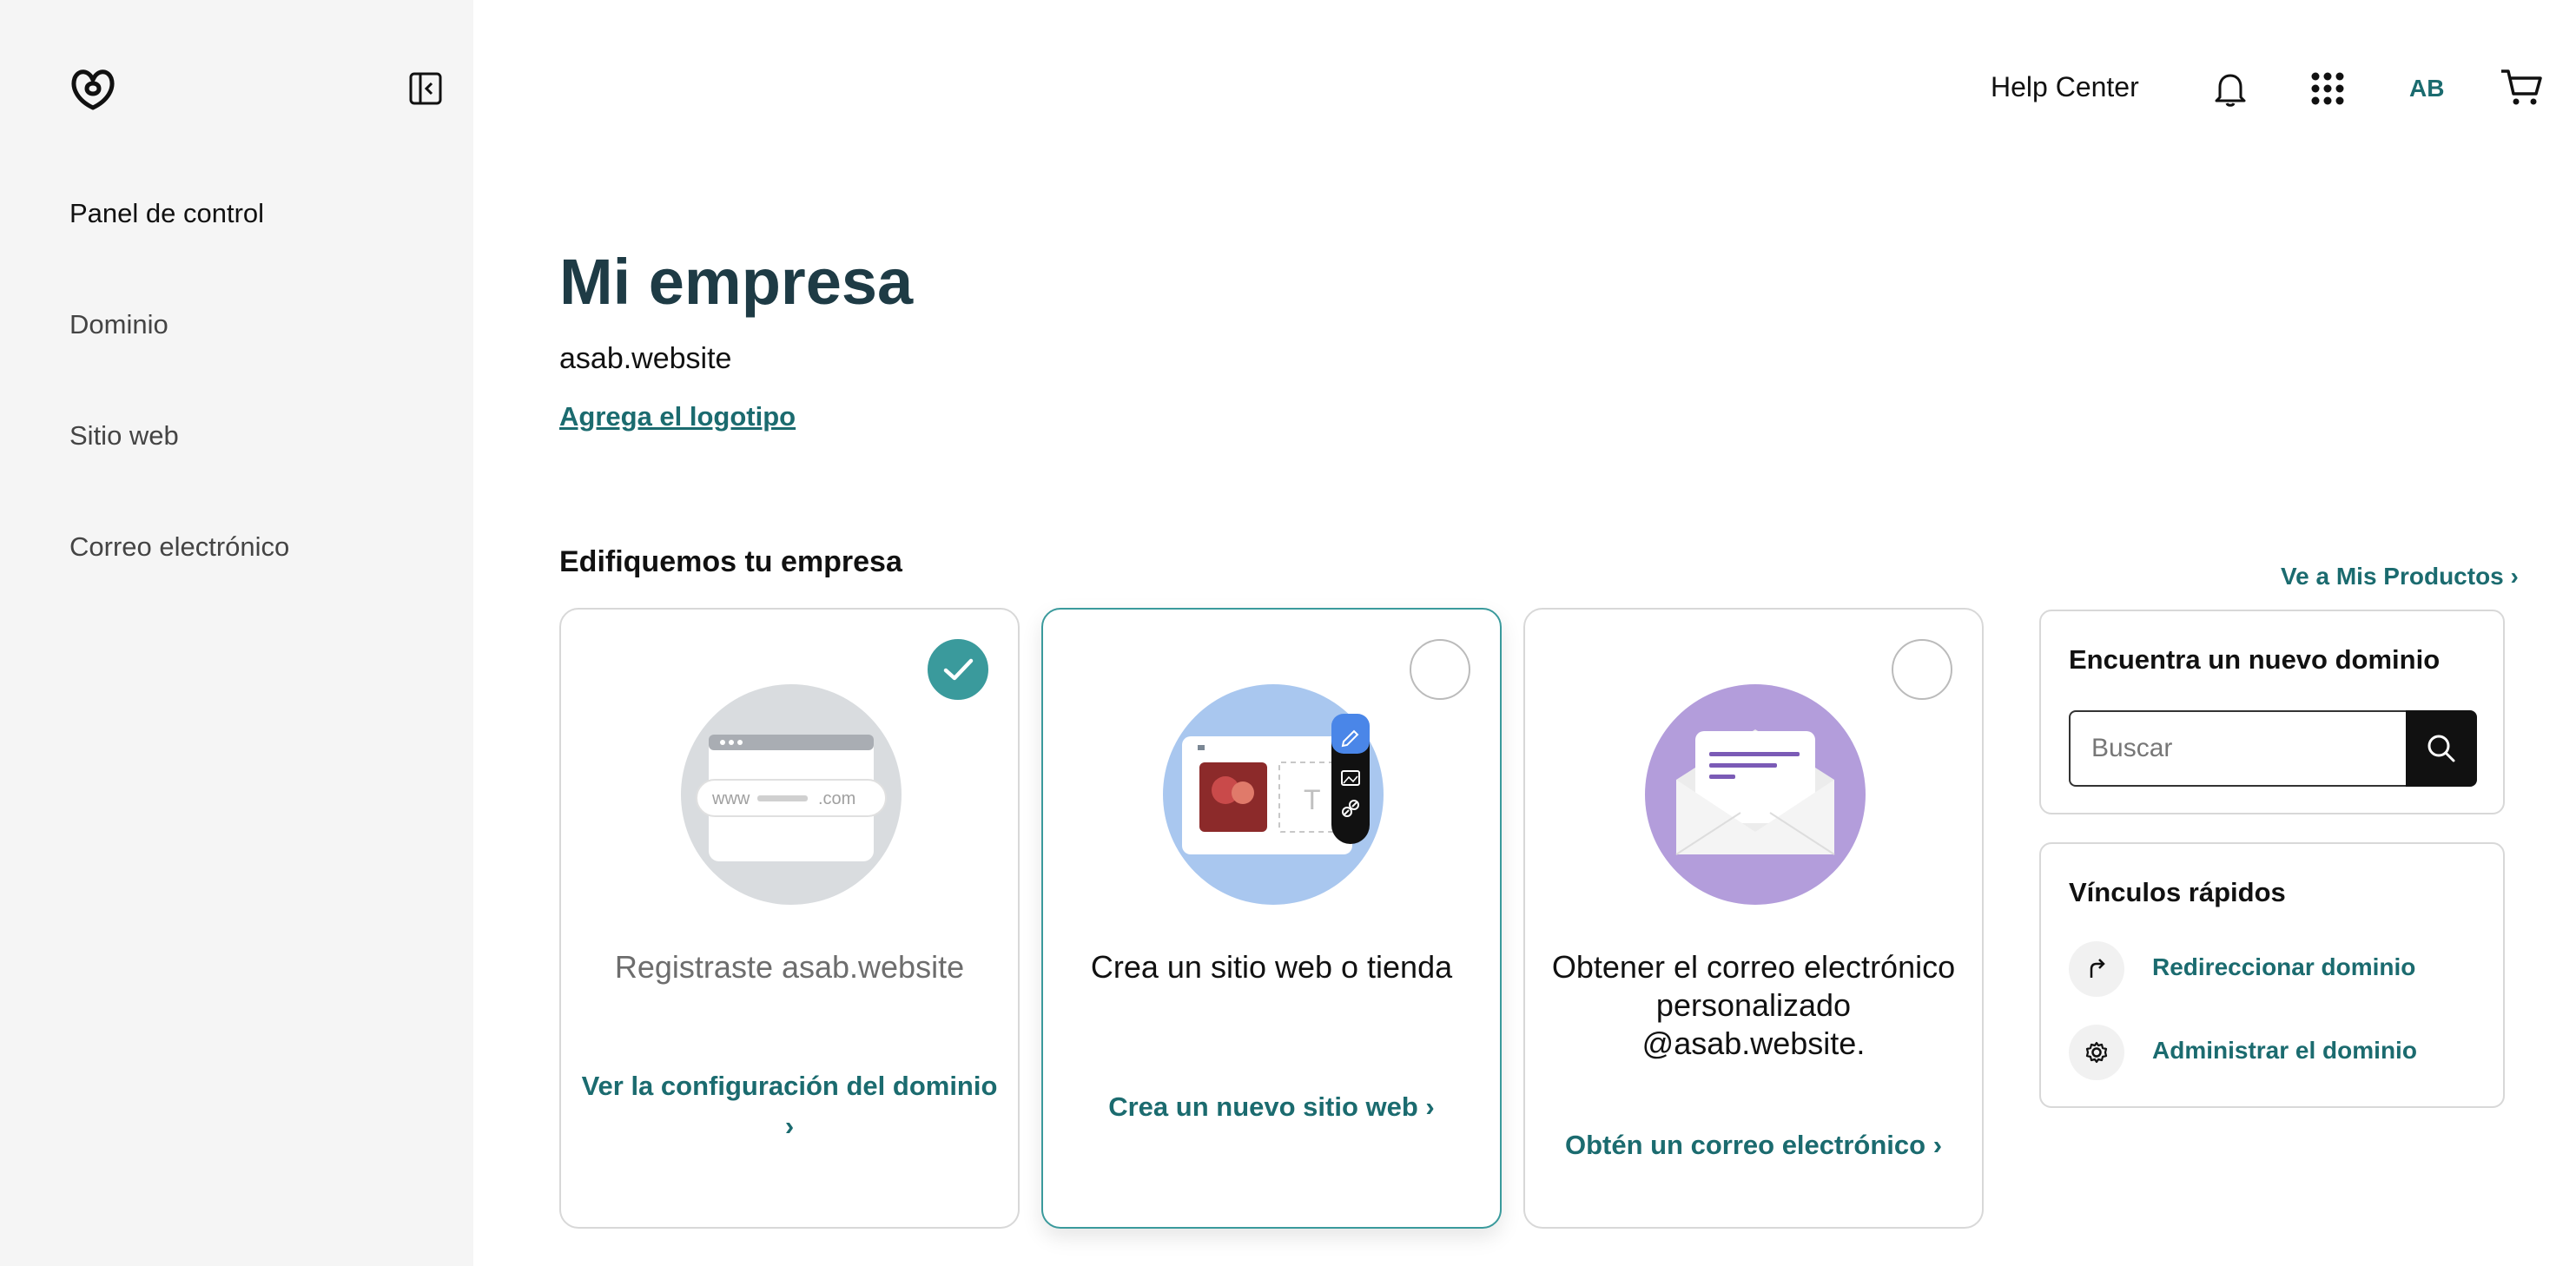  I want to click on search-button, so click(2441, 749).